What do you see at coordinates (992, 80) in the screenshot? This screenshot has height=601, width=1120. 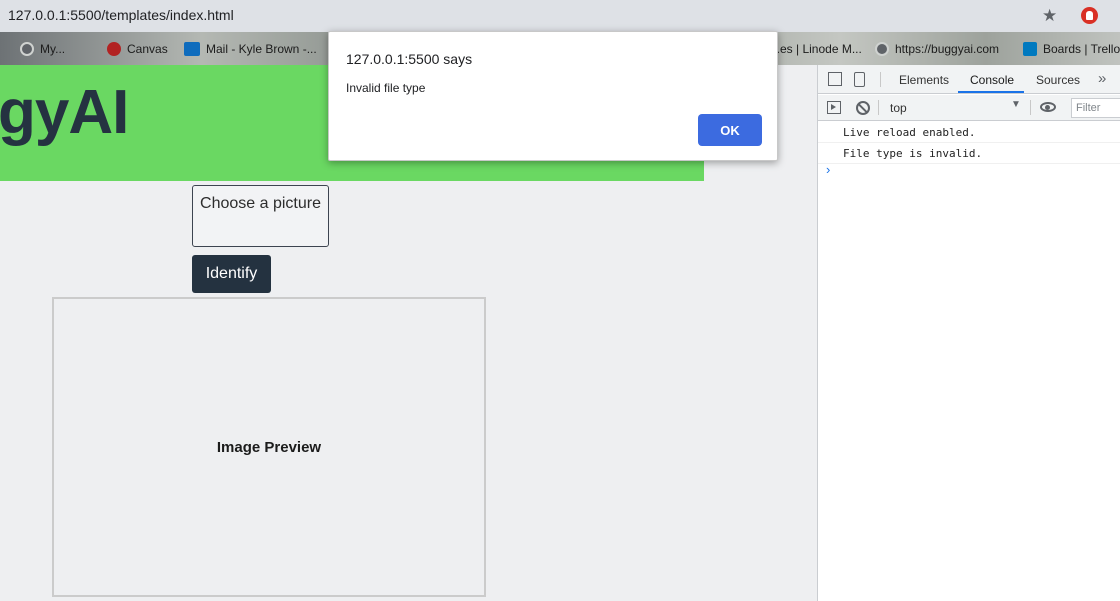 I see `tab-console: Console` at bounding box center [992, 80].